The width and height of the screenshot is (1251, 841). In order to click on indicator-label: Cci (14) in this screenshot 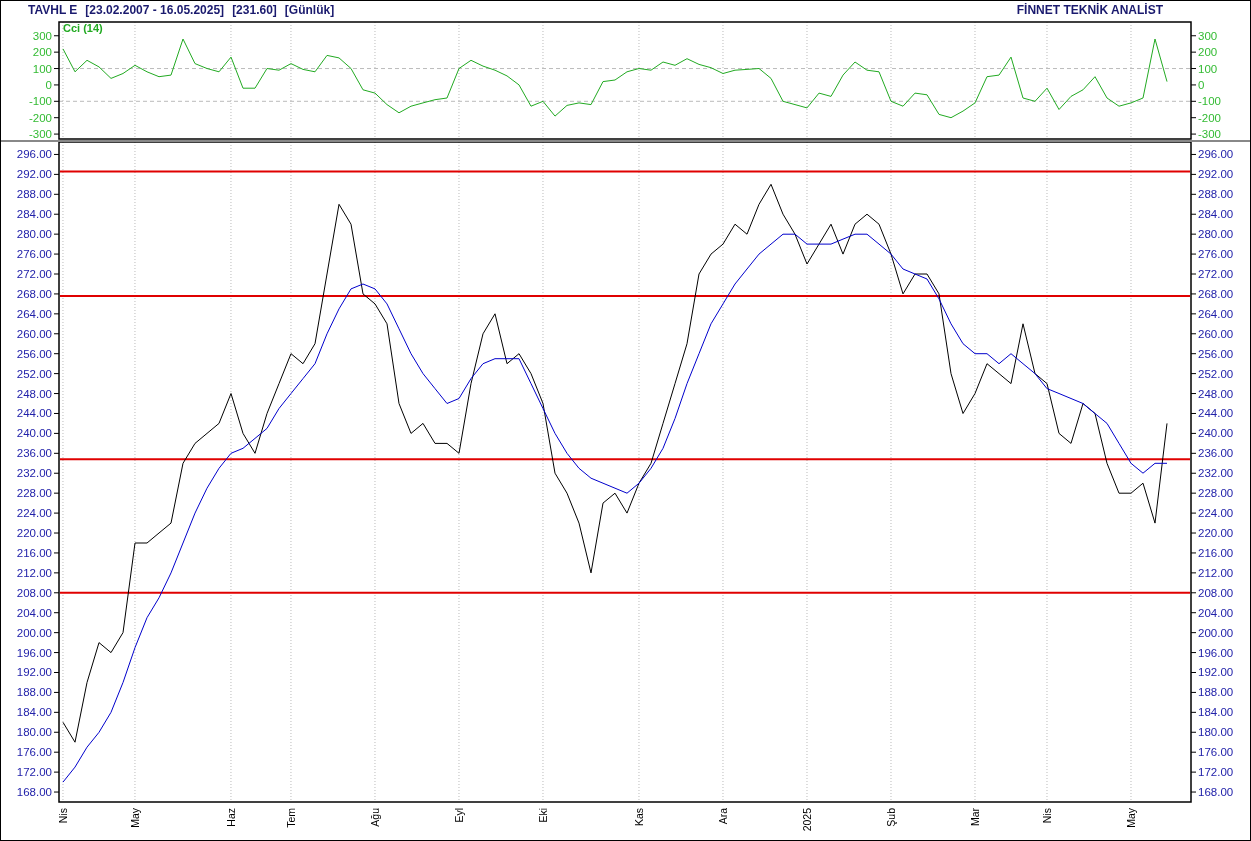, I will do `click(83, 28)`.